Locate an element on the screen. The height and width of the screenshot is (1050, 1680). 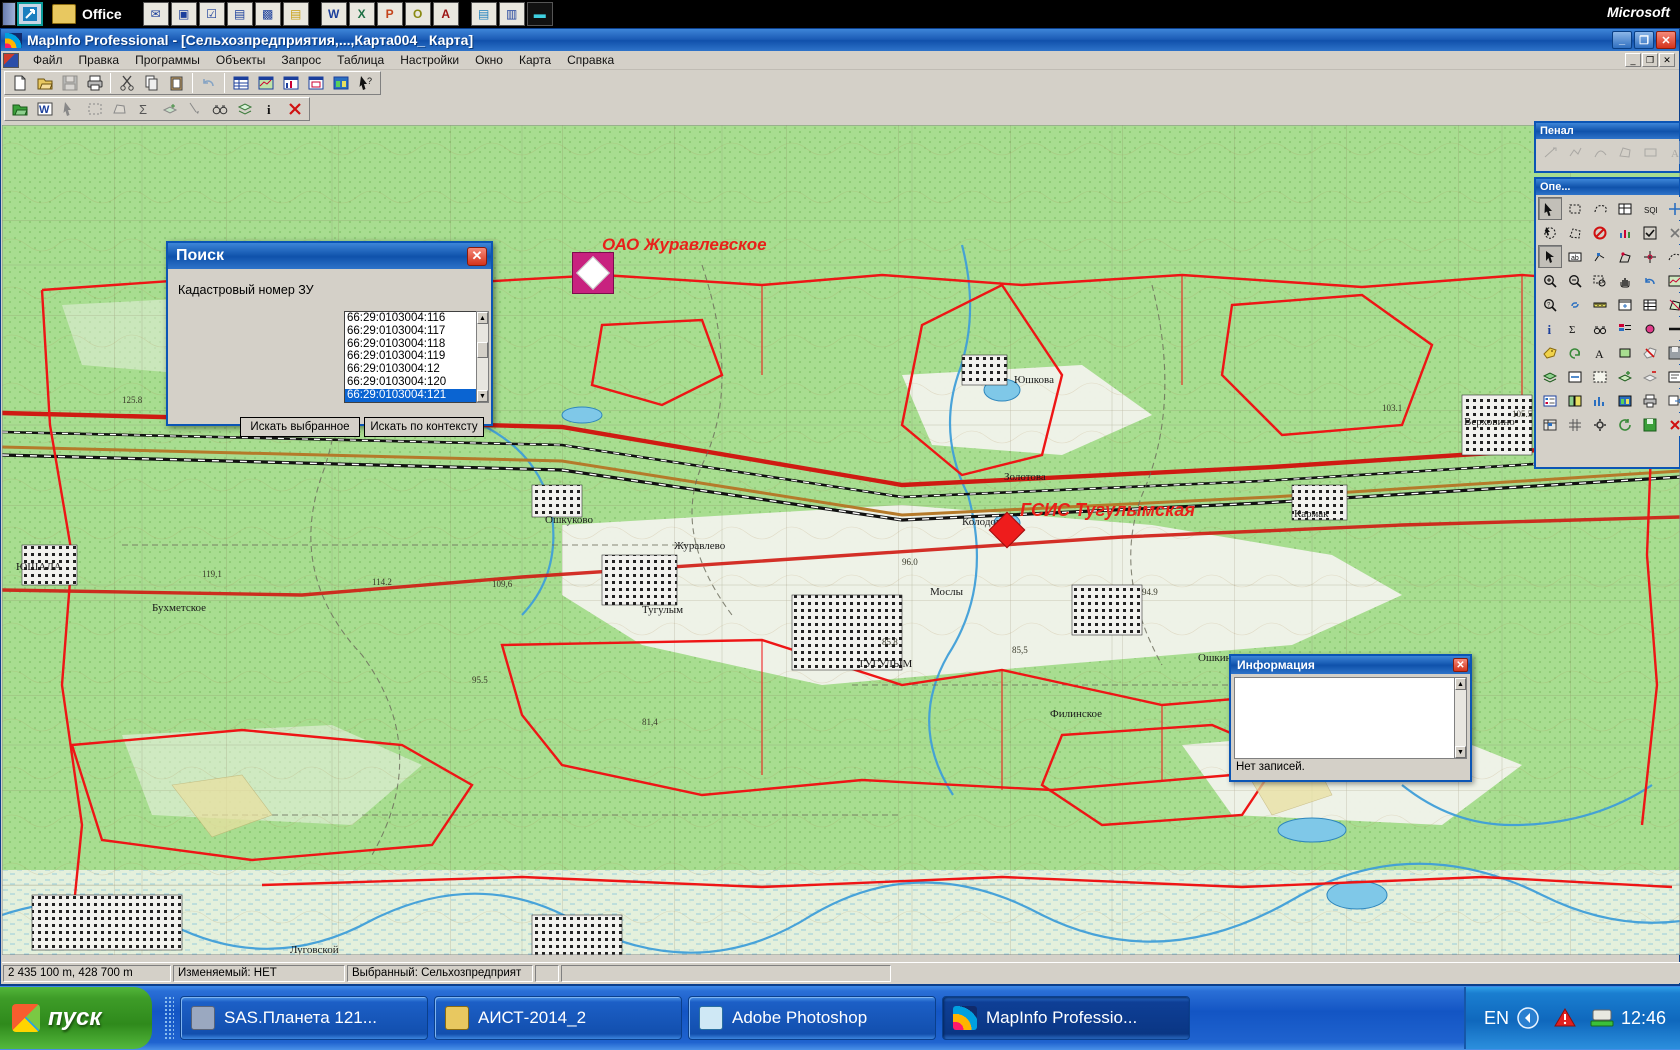
draw-text-button: A is located at coordinates (1671, 152).